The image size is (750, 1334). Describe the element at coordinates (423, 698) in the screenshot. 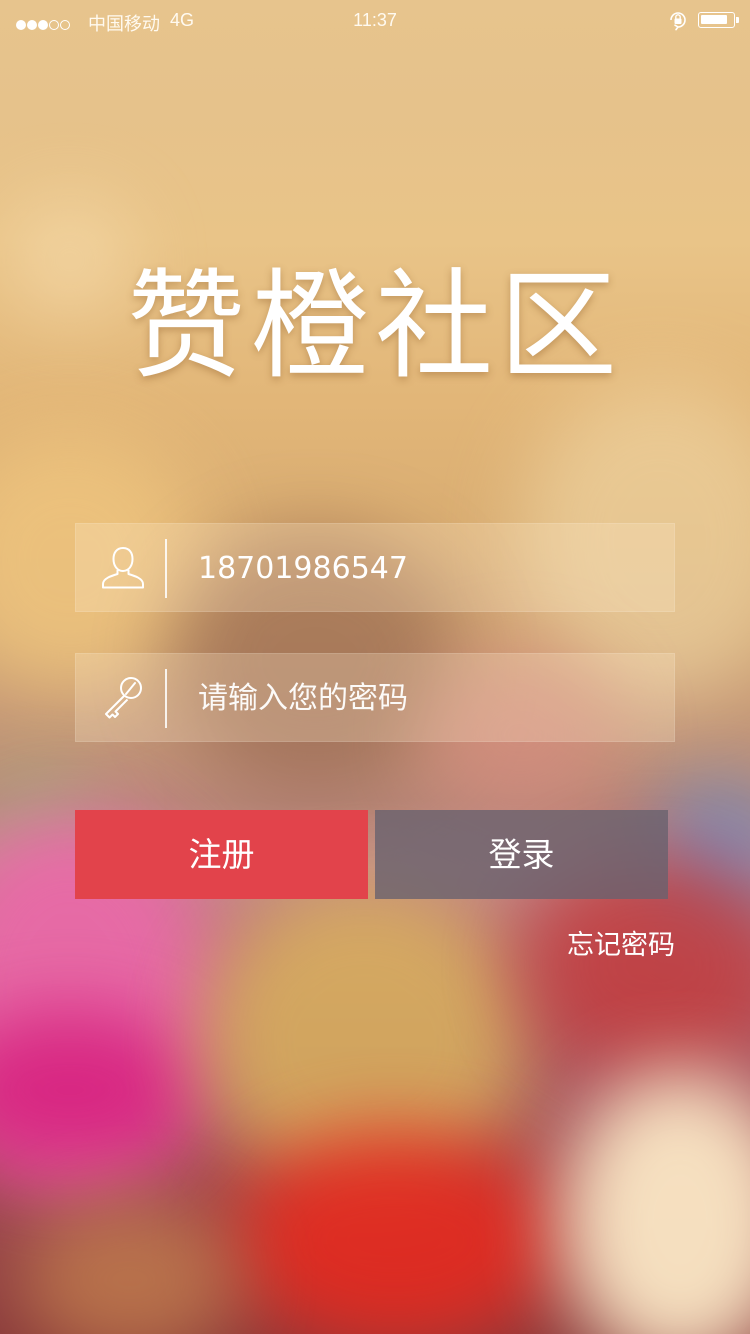

I see `password-input` at that location.